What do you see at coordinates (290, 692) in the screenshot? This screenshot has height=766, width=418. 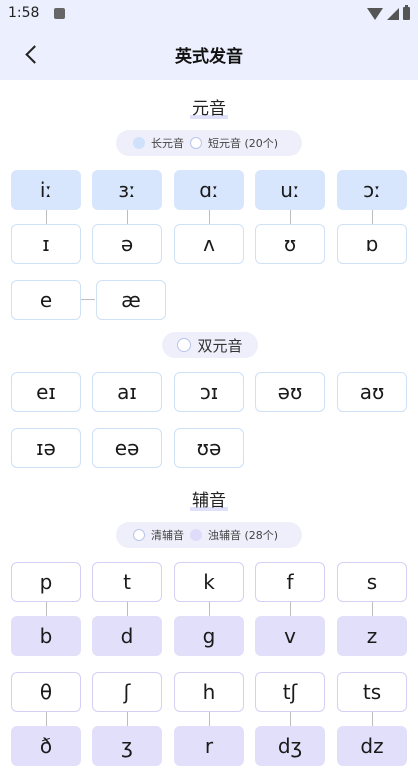 I see `phoneme-key-voiceless: tʃ` at bounding box center [290, 692].